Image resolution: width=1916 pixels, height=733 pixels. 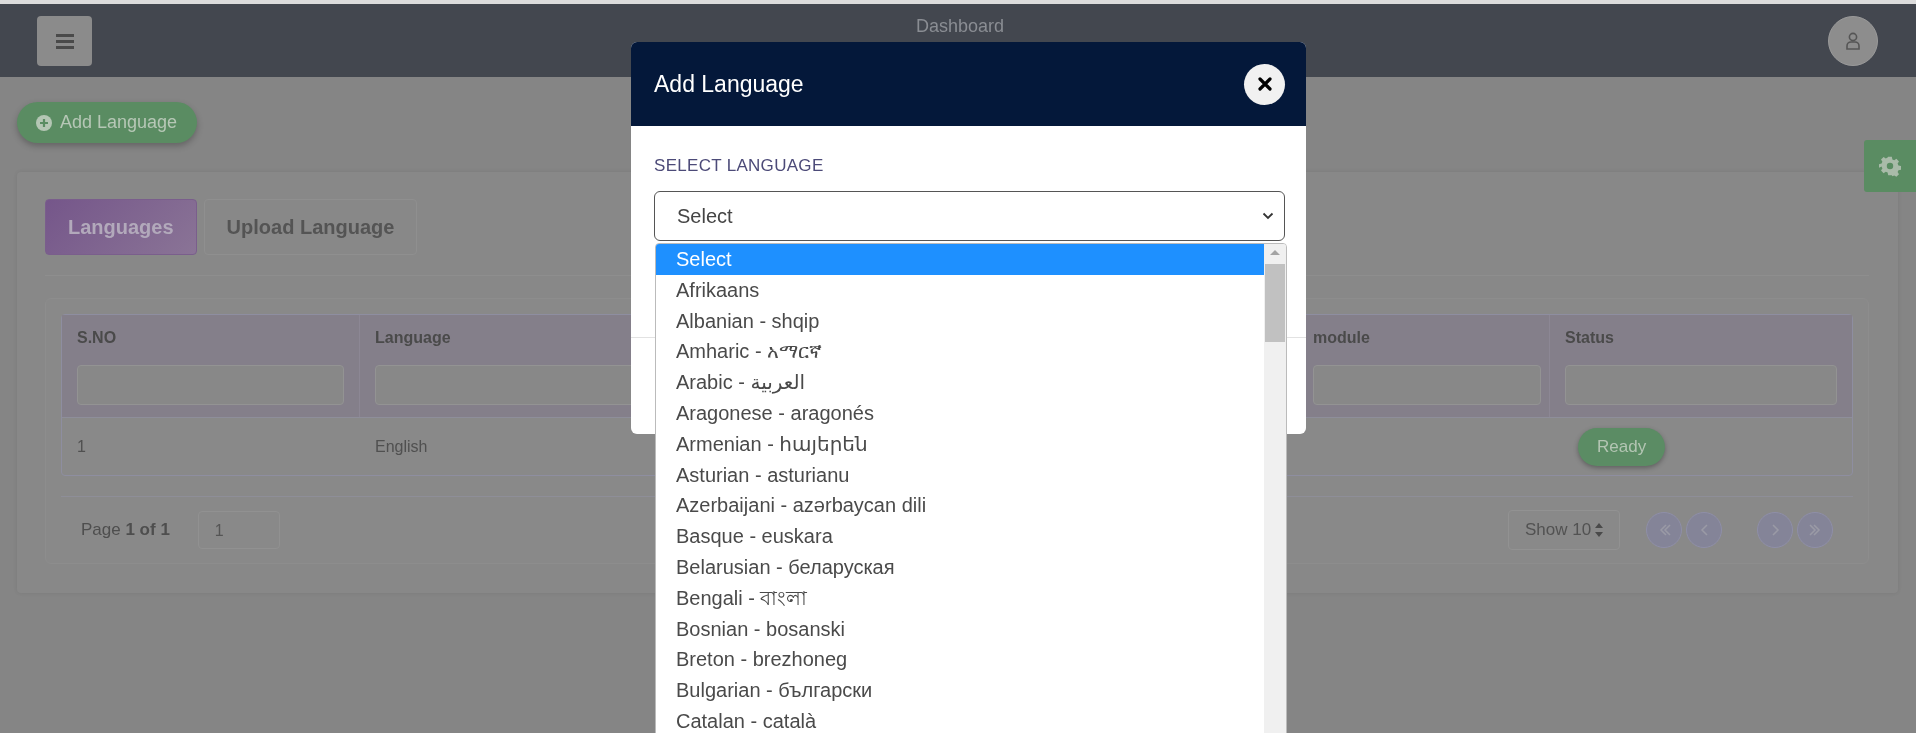 I want to click on settings-icon, so click(x=1890, y=166).